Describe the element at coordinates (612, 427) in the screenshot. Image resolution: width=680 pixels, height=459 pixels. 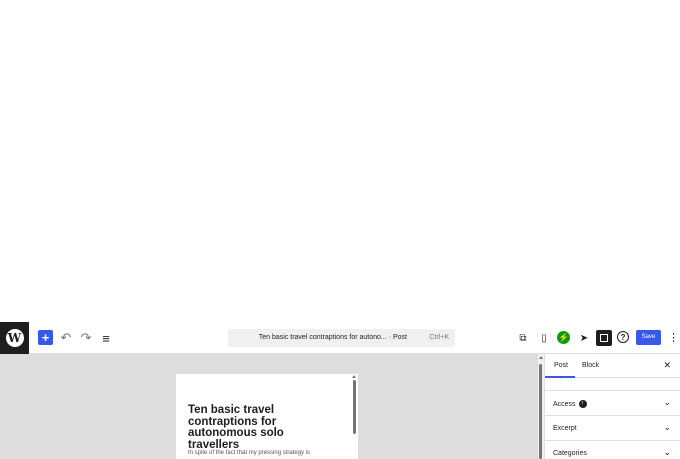
I see `panel-excerpt: Excerpt ⌄` at that location.